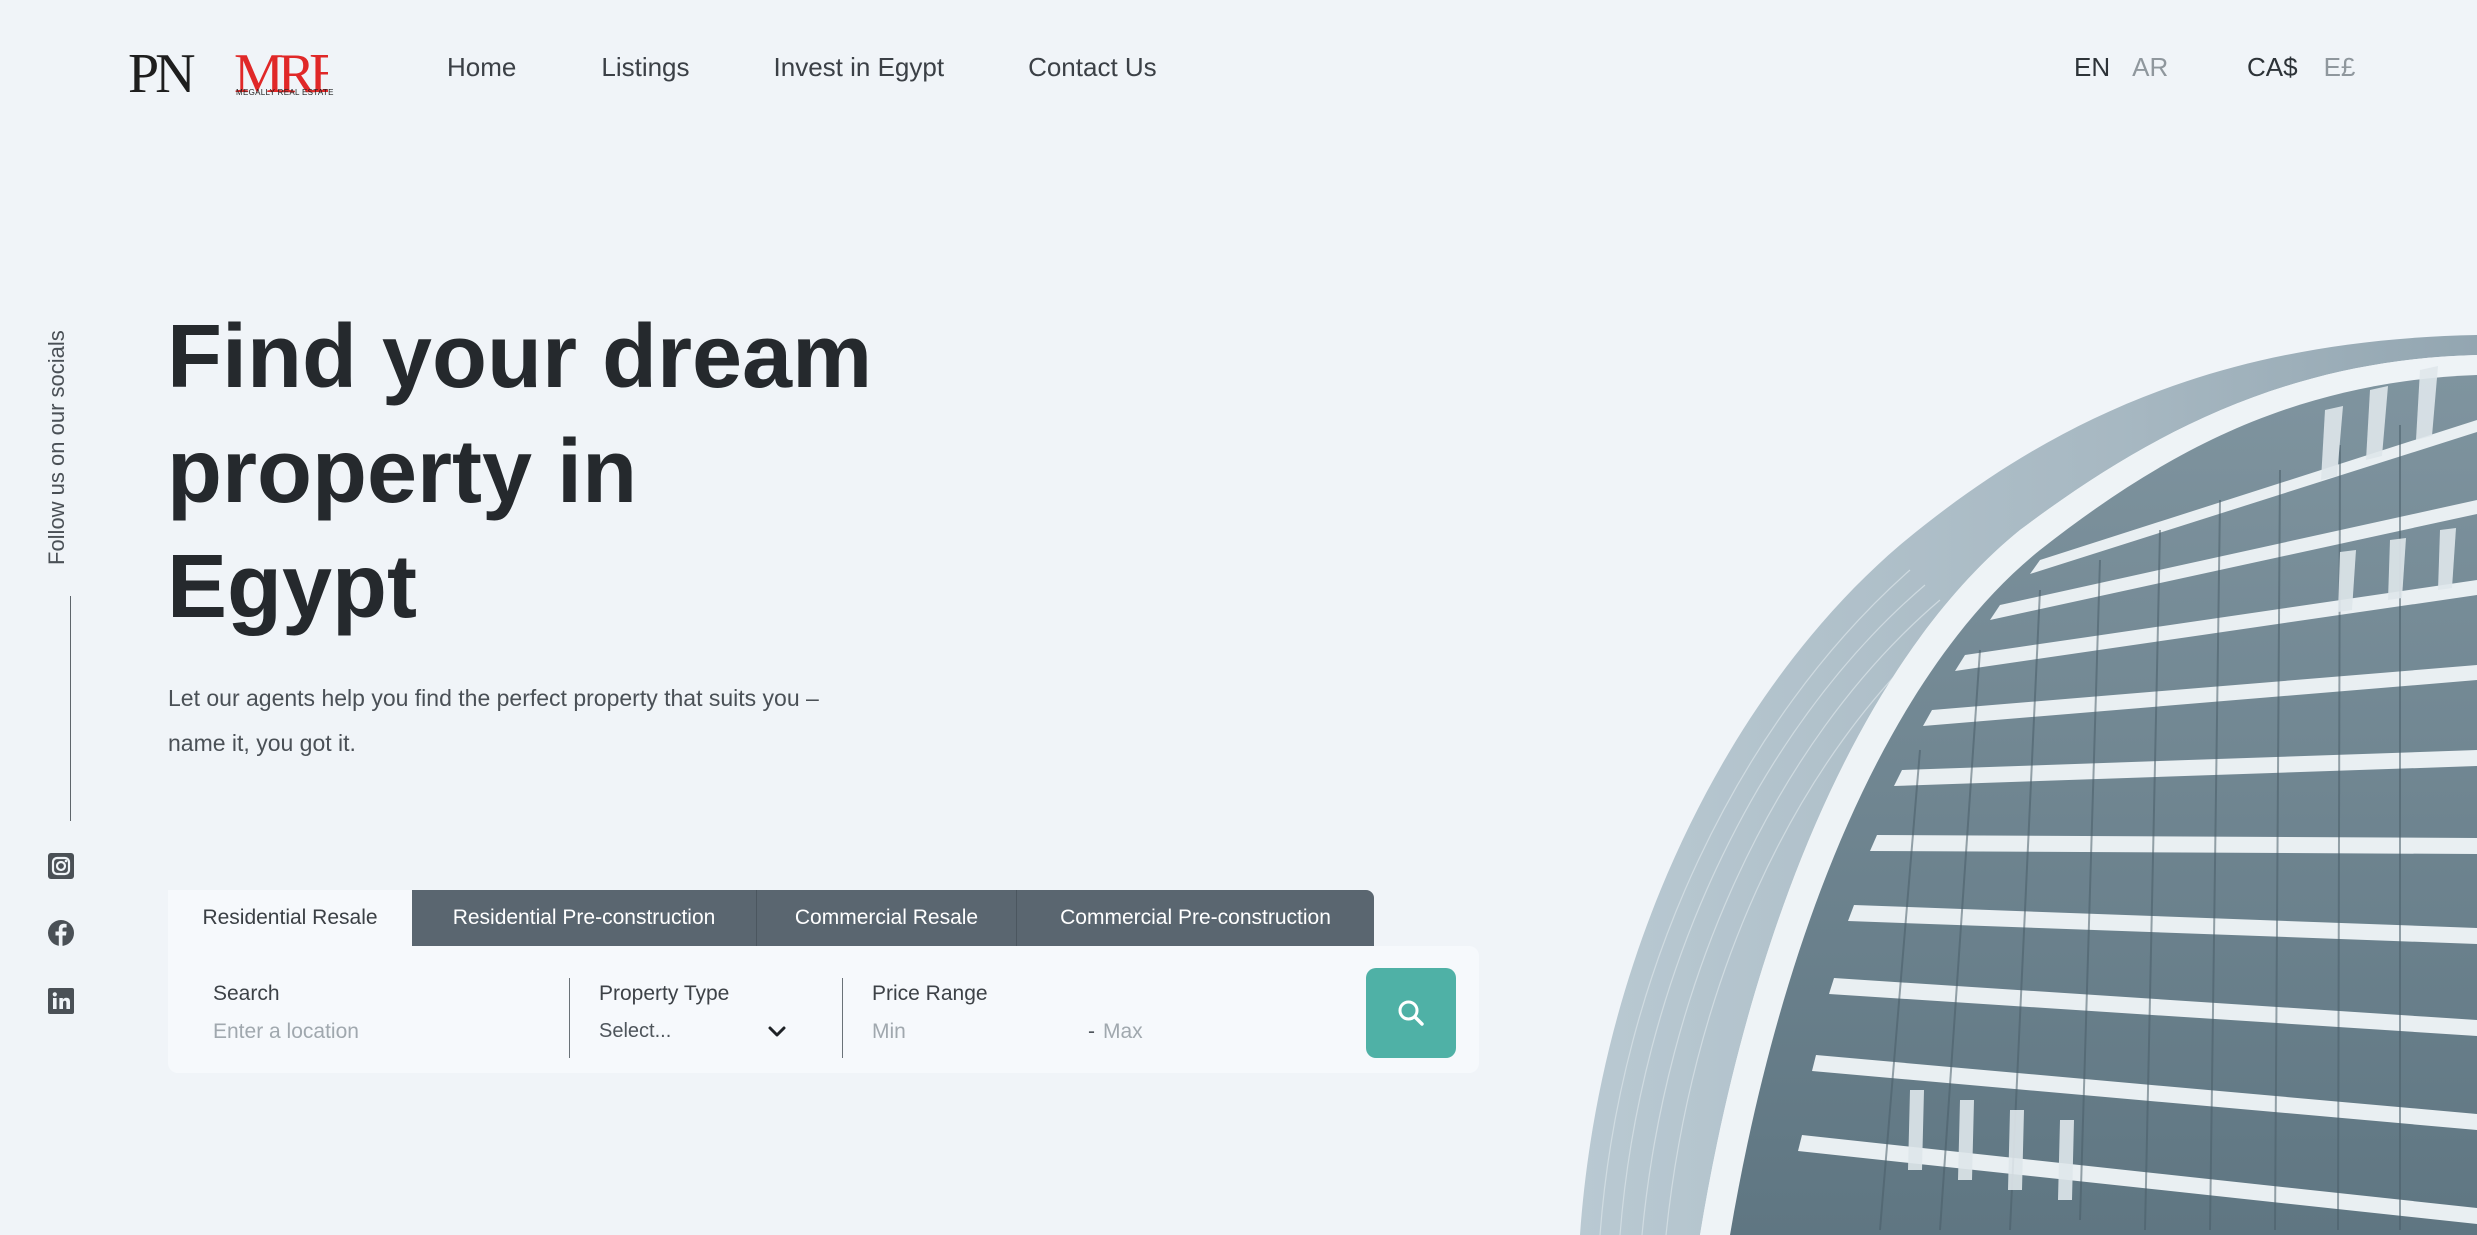 This screenshot has width=2477, height=1235. Describe the element at coordinates (70, 708) in the screenshot. I see `follow-divider` at that location.